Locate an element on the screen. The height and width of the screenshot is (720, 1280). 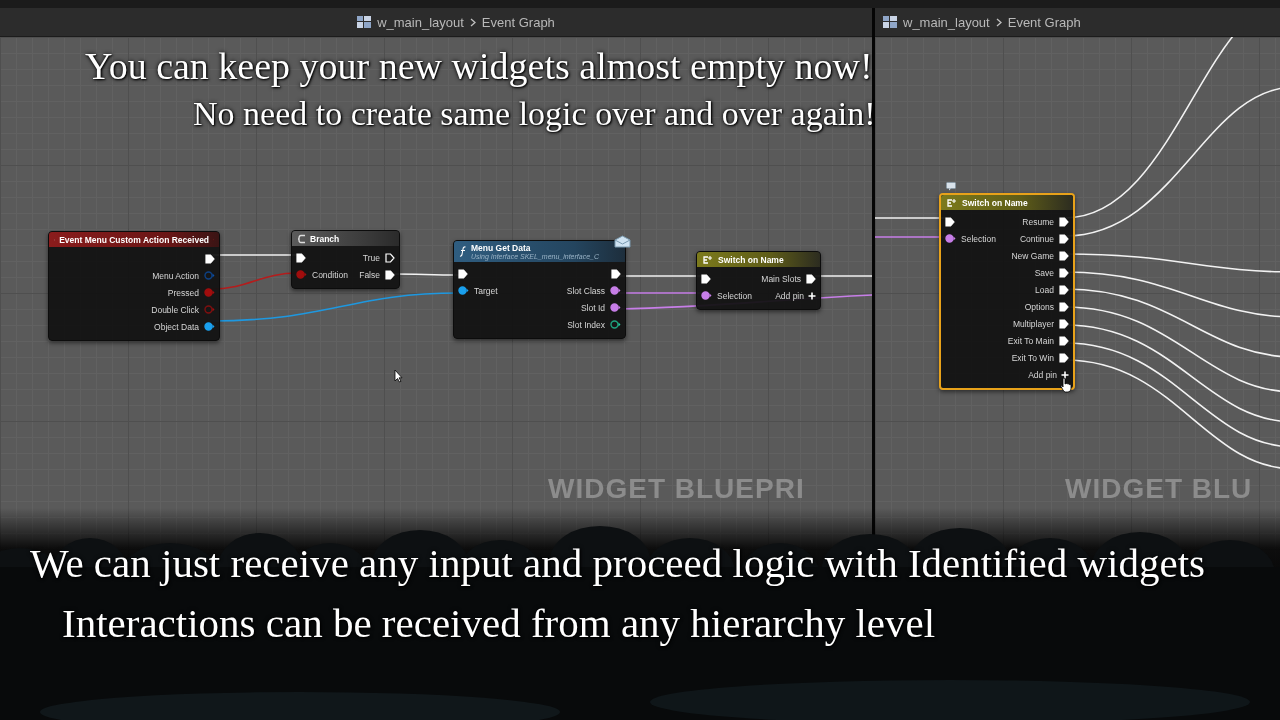
graph-type-label: WIDGET BLUEPRI is located at coordinates (676, 489).